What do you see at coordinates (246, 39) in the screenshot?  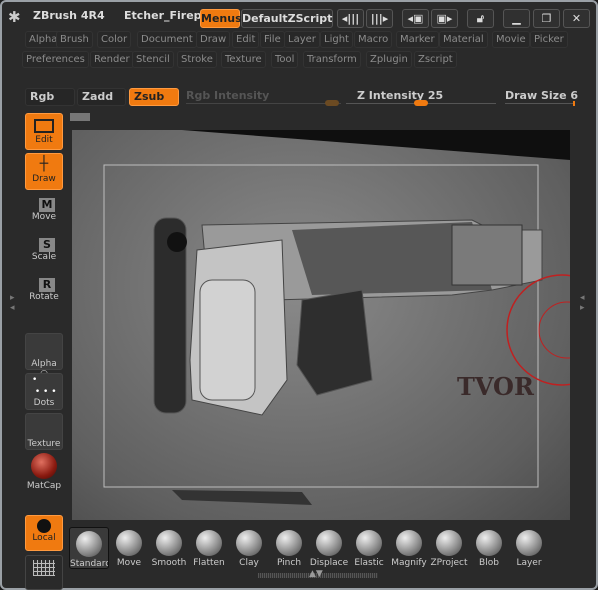 I see `menu-edit: Edit` at bounding box center [246, 39].